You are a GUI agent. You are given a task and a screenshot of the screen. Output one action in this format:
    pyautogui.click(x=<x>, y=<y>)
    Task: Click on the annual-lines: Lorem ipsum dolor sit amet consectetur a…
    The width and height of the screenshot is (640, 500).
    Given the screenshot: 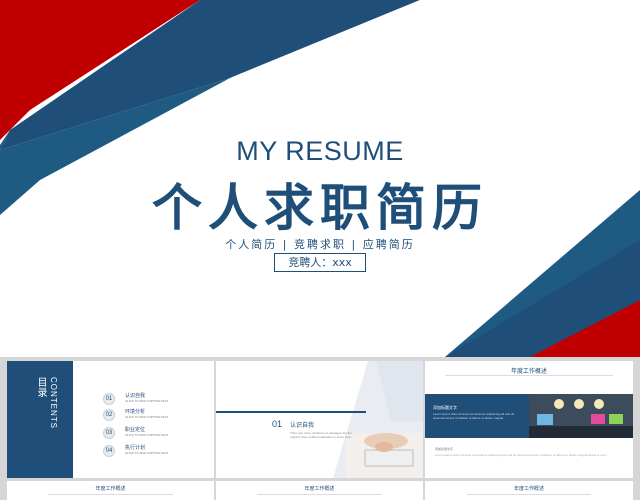 What is the action you would take?
    pyautogui.click(x=521, y=455)
    